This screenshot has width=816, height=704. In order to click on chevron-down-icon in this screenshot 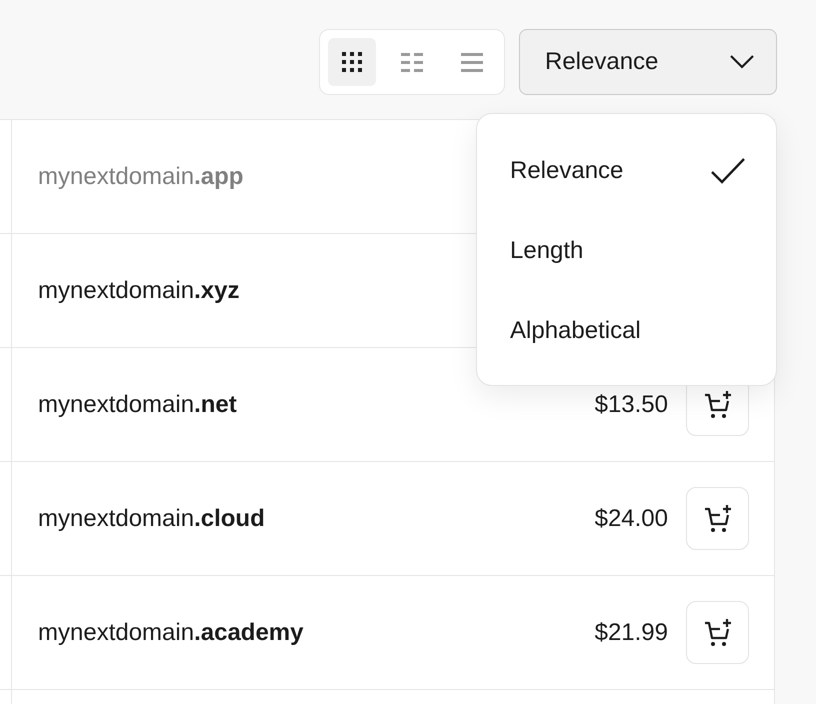, I will do `click(742, 62)`.